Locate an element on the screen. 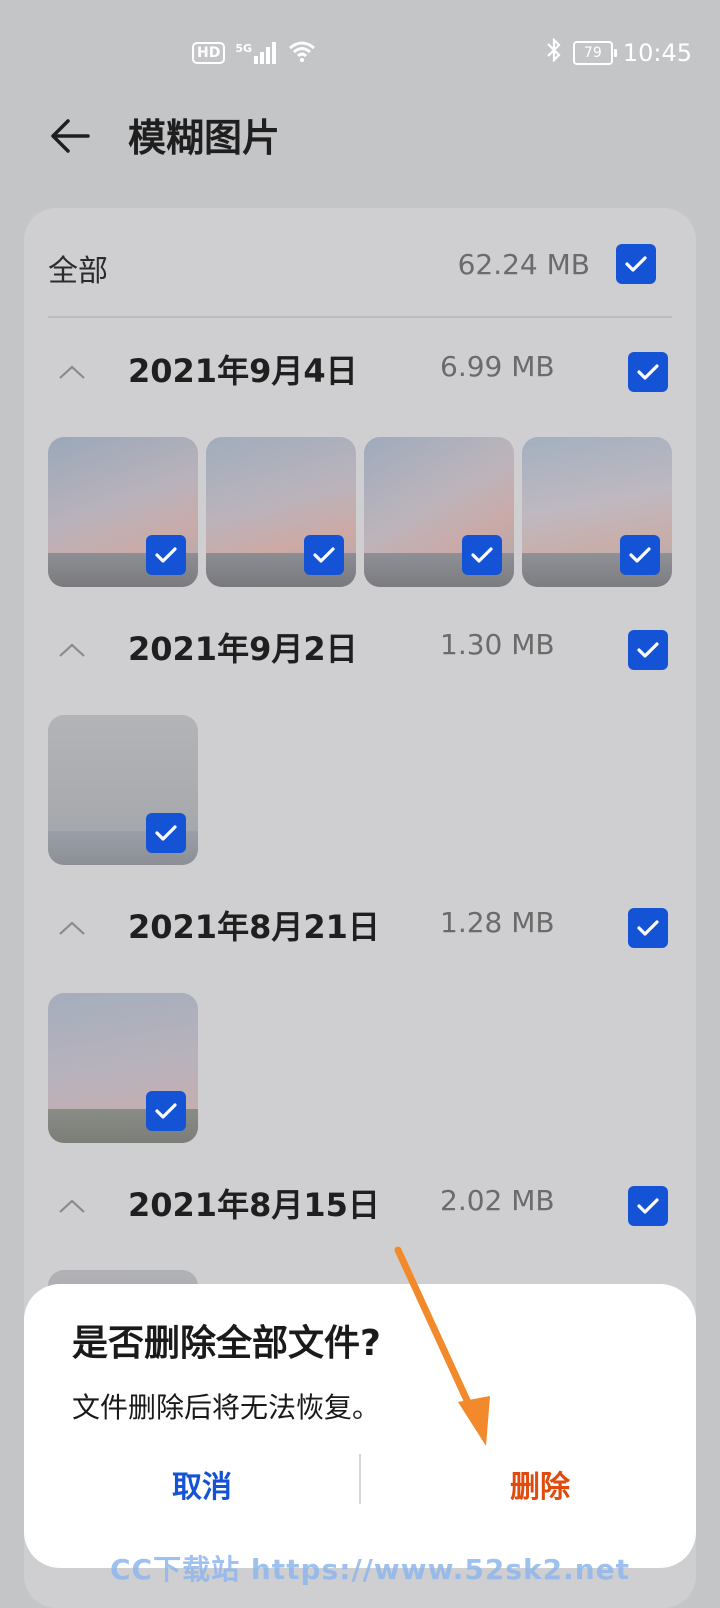  status-bar: HD 5G 79 10:45 is located at coordinates (360, 50).